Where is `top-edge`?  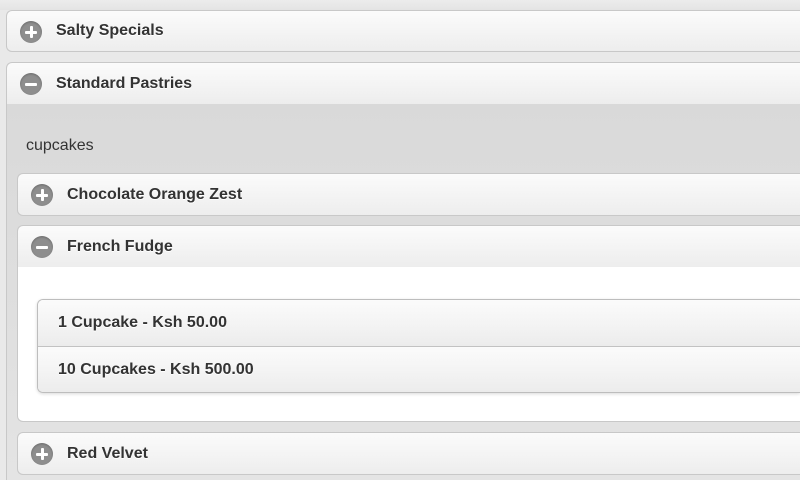 top-edge is located at coordinates (400, 5).